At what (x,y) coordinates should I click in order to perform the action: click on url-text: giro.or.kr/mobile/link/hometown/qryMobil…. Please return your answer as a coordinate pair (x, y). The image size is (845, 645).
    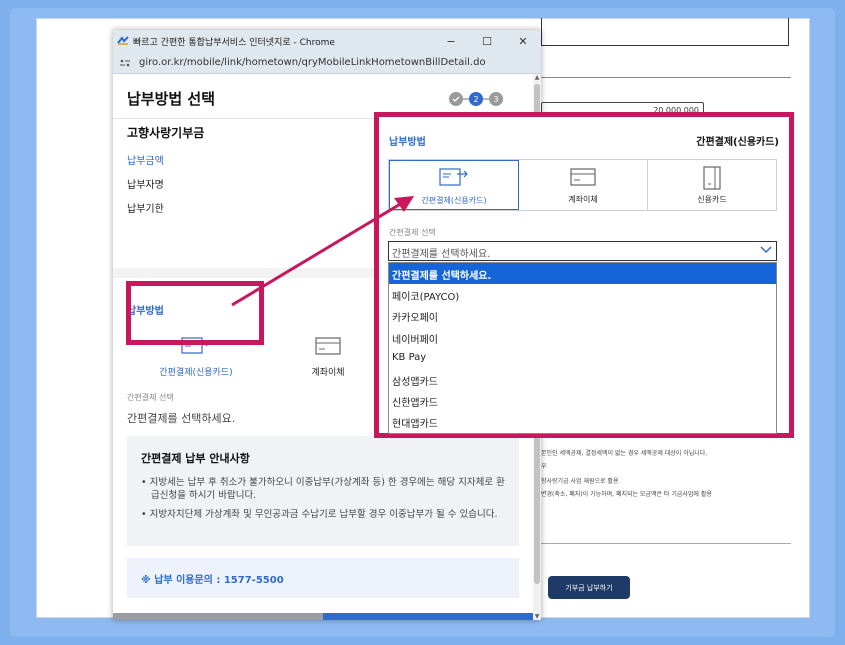
    Looking at the image, I should click on (312, 62).